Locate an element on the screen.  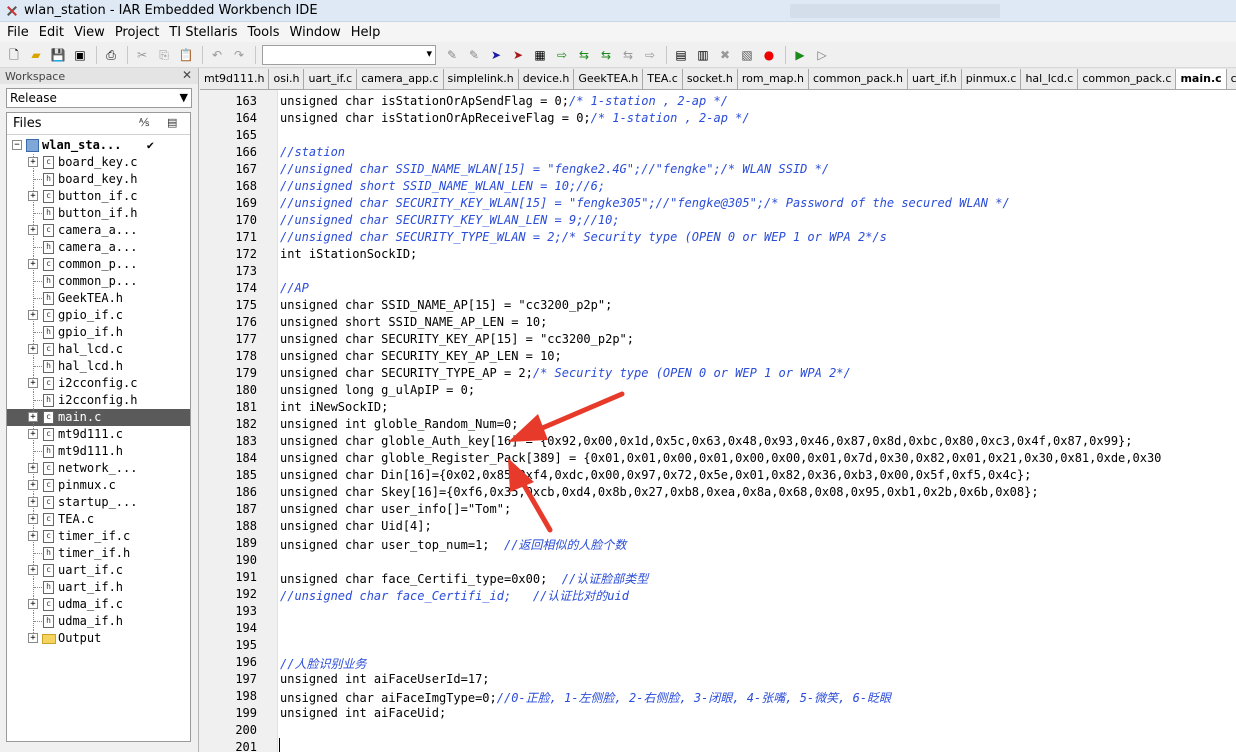
menu-view: View is located at coordinates (89, 32).